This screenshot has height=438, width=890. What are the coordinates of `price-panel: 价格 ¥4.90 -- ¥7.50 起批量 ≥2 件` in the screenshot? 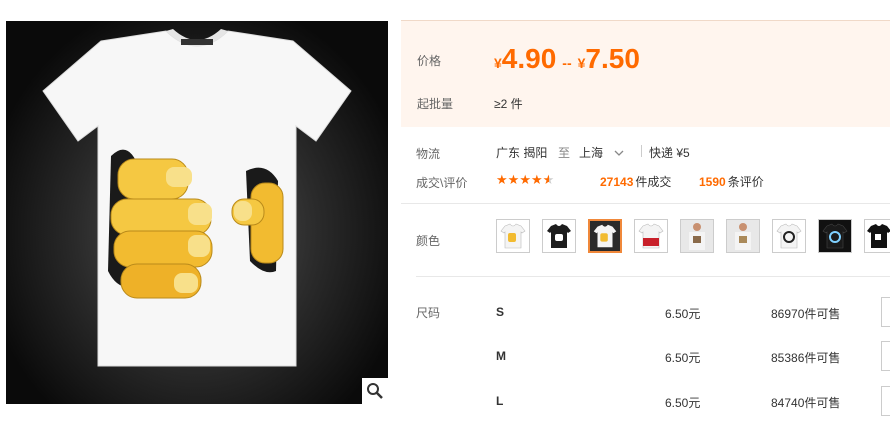 It's located at (645, 73).